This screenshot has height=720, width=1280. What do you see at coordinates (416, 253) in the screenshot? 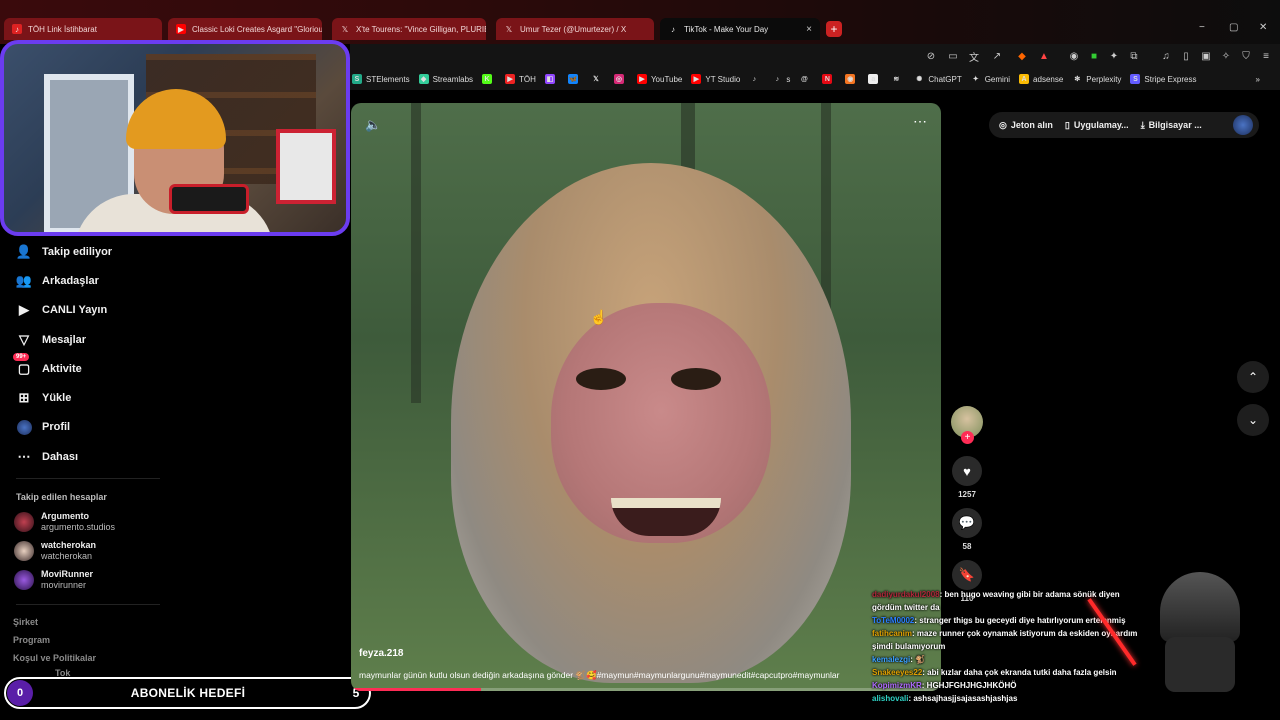
I see `background-tree` at bounding box center [416, 253].